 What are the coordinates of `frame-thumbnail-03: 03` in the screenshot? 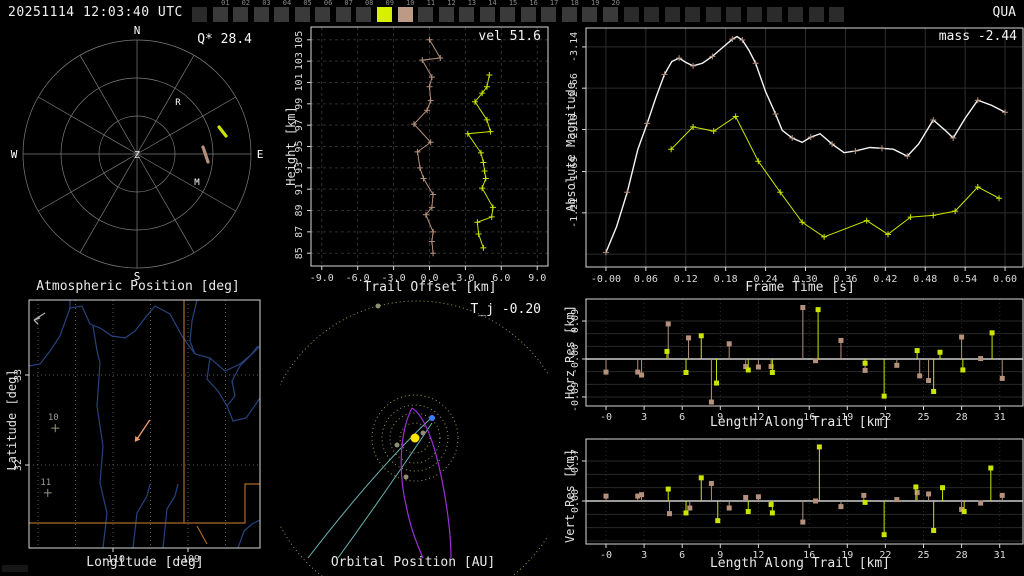 It's located at (262, 11).